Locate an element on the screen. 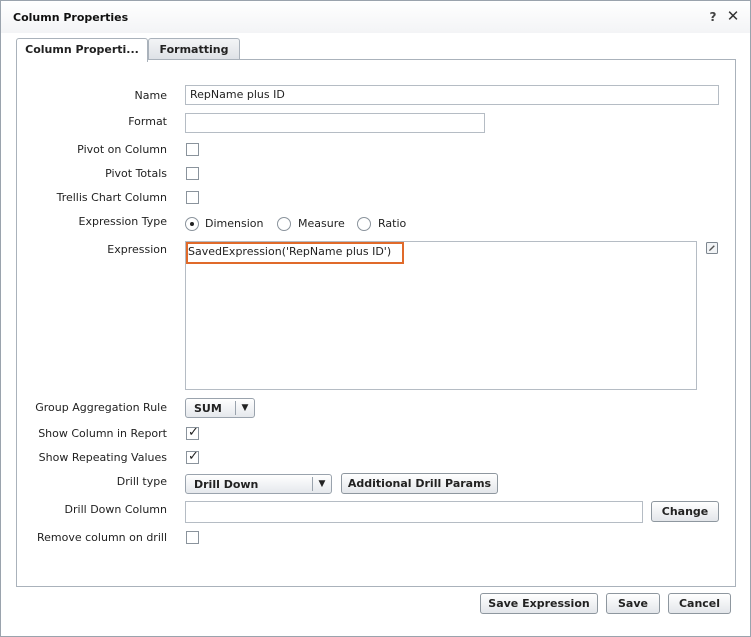  pencil-icon is located at coordinates (712, 248).